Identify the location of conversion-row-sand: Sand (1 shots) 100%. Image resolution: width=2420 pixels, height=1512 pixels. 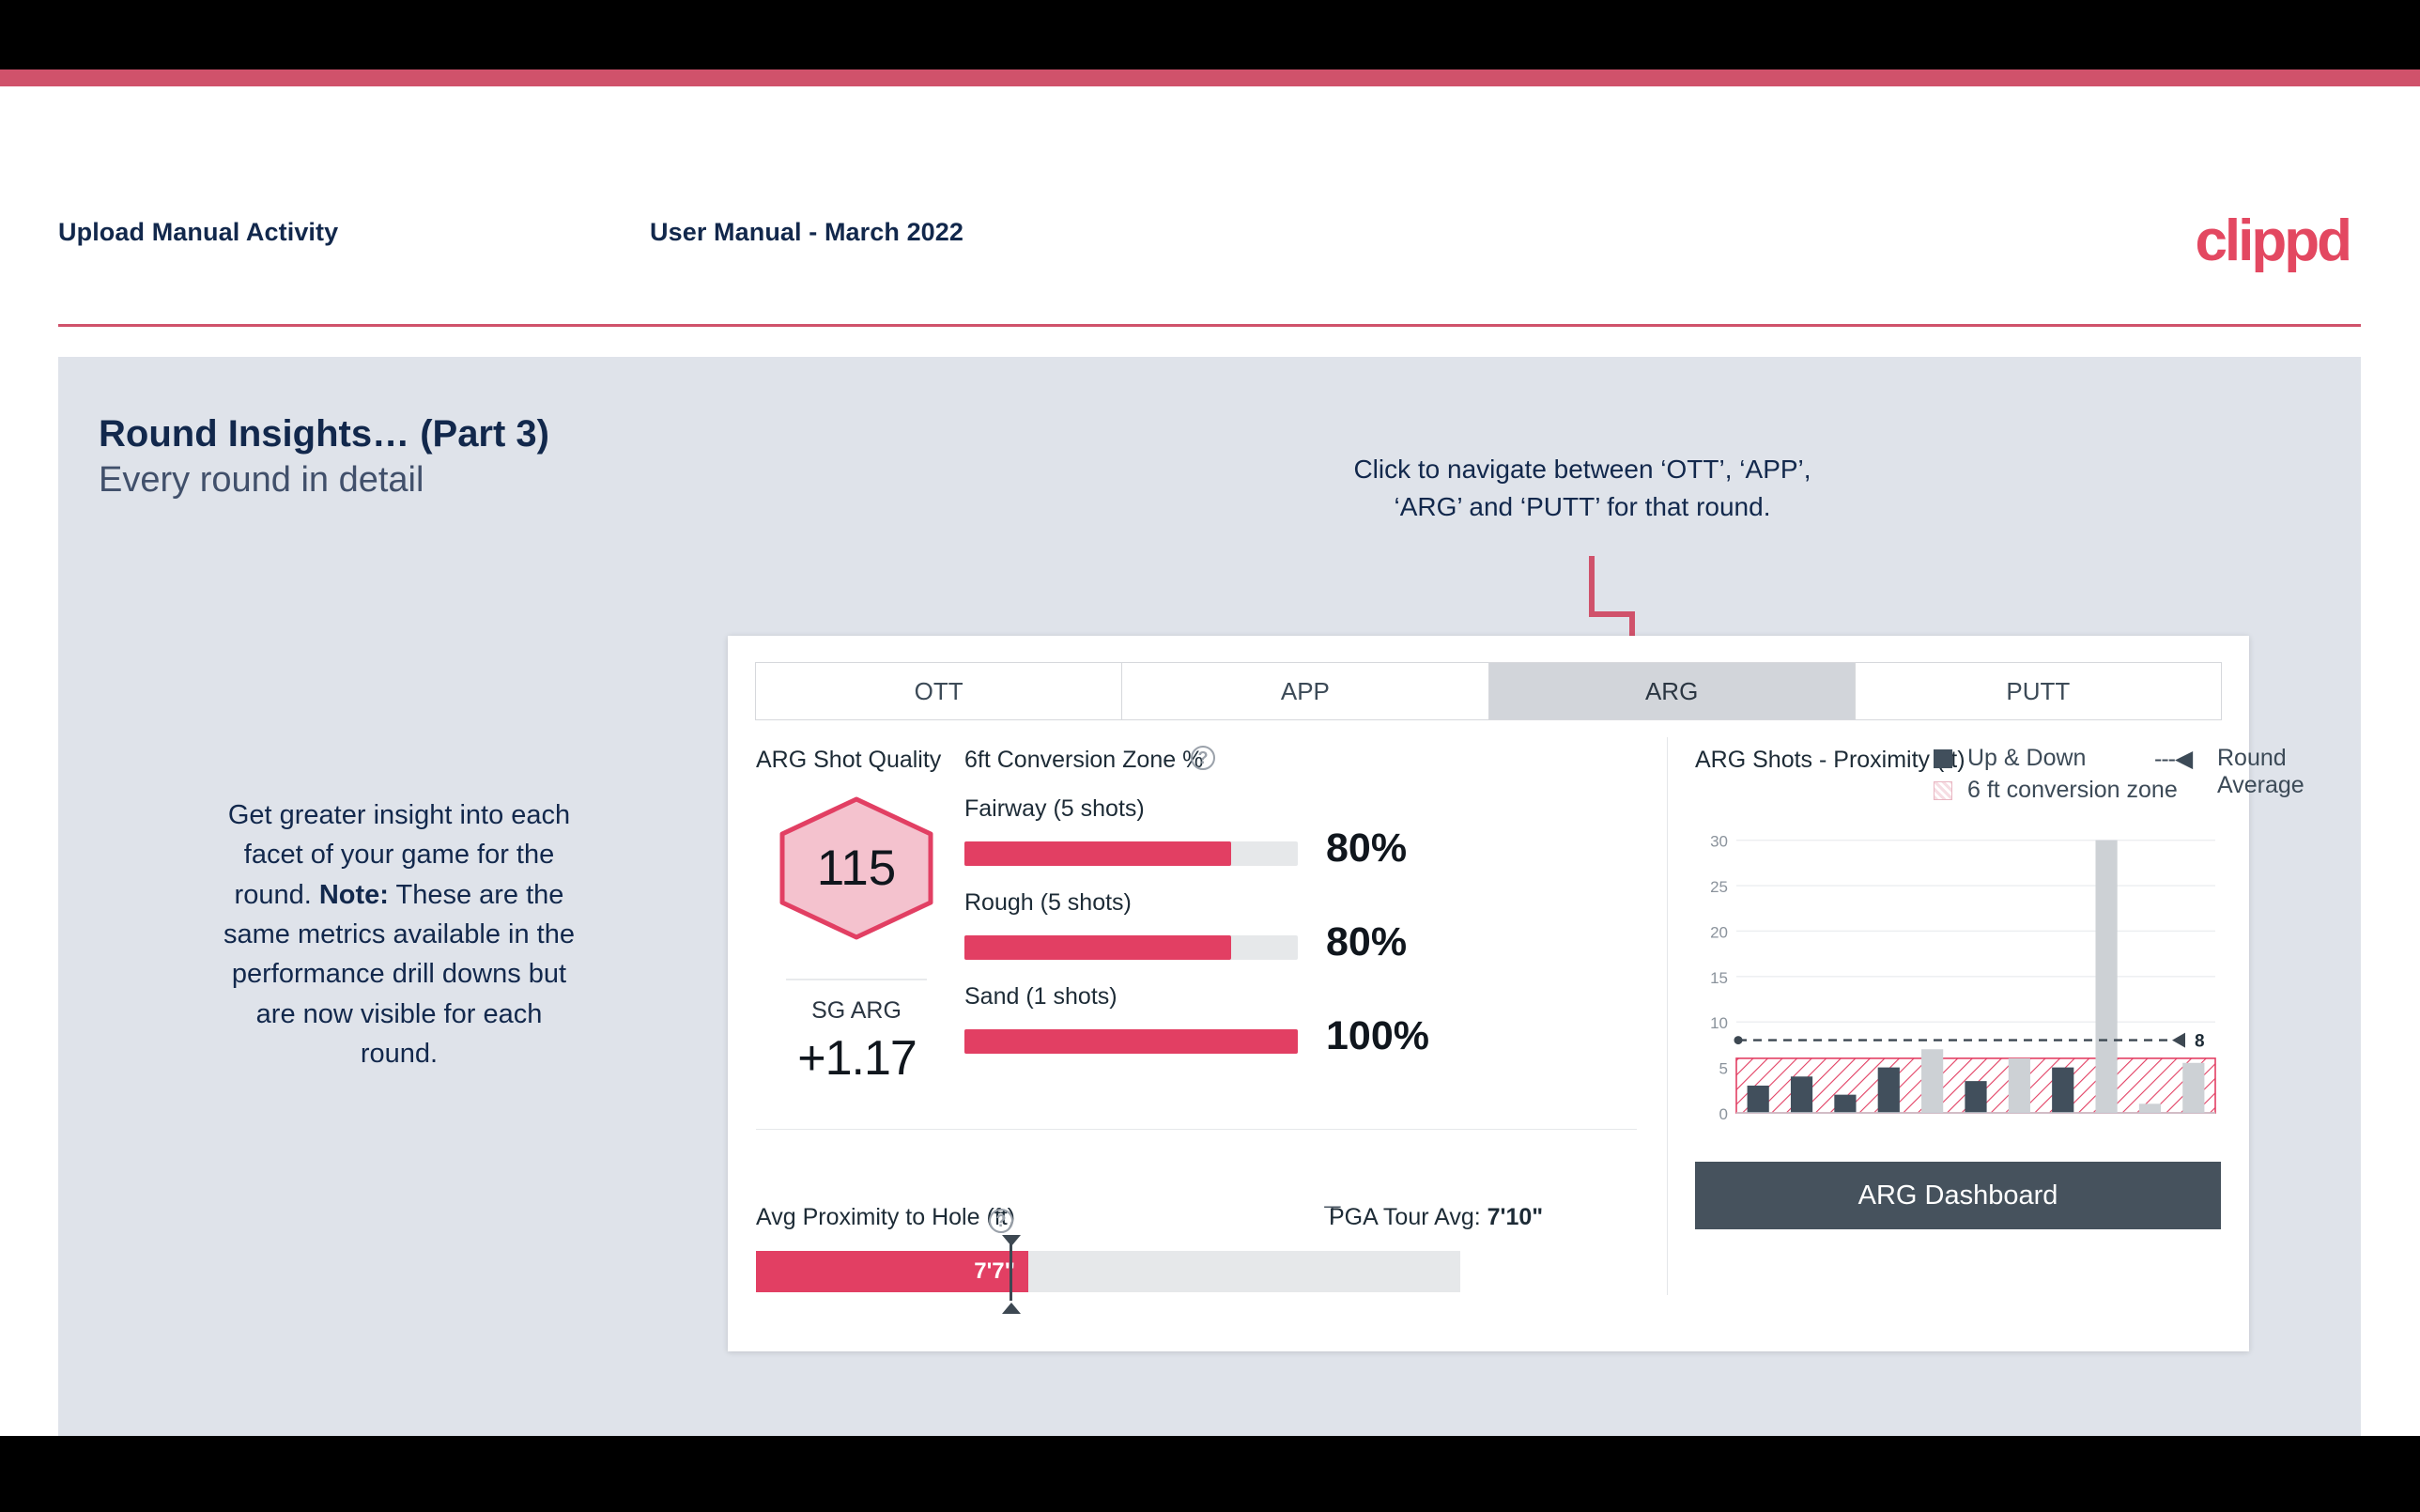
(1196, 1020).